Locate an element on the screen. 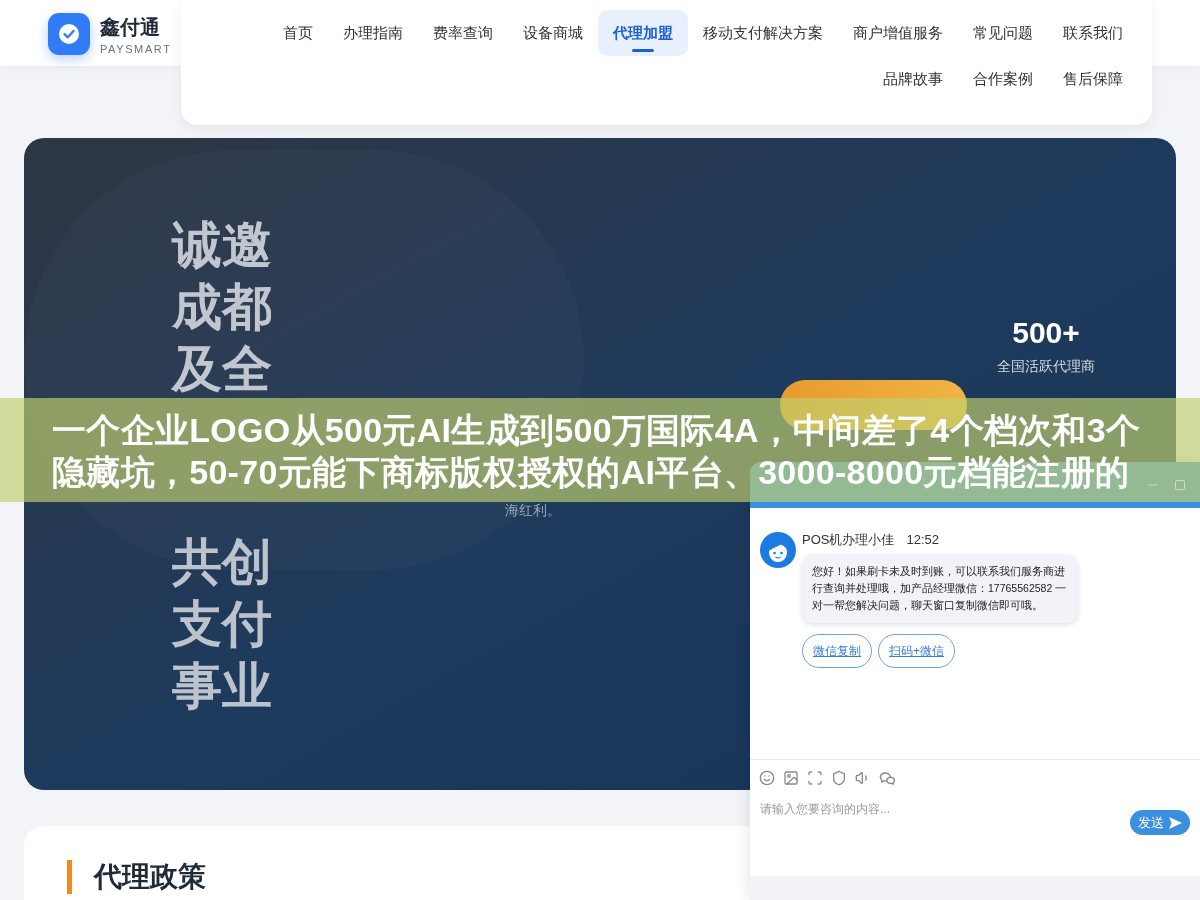 The height and width of the screenshot is (900, 1200). chat-bubbles-icon is located at coordinates (887, 778).